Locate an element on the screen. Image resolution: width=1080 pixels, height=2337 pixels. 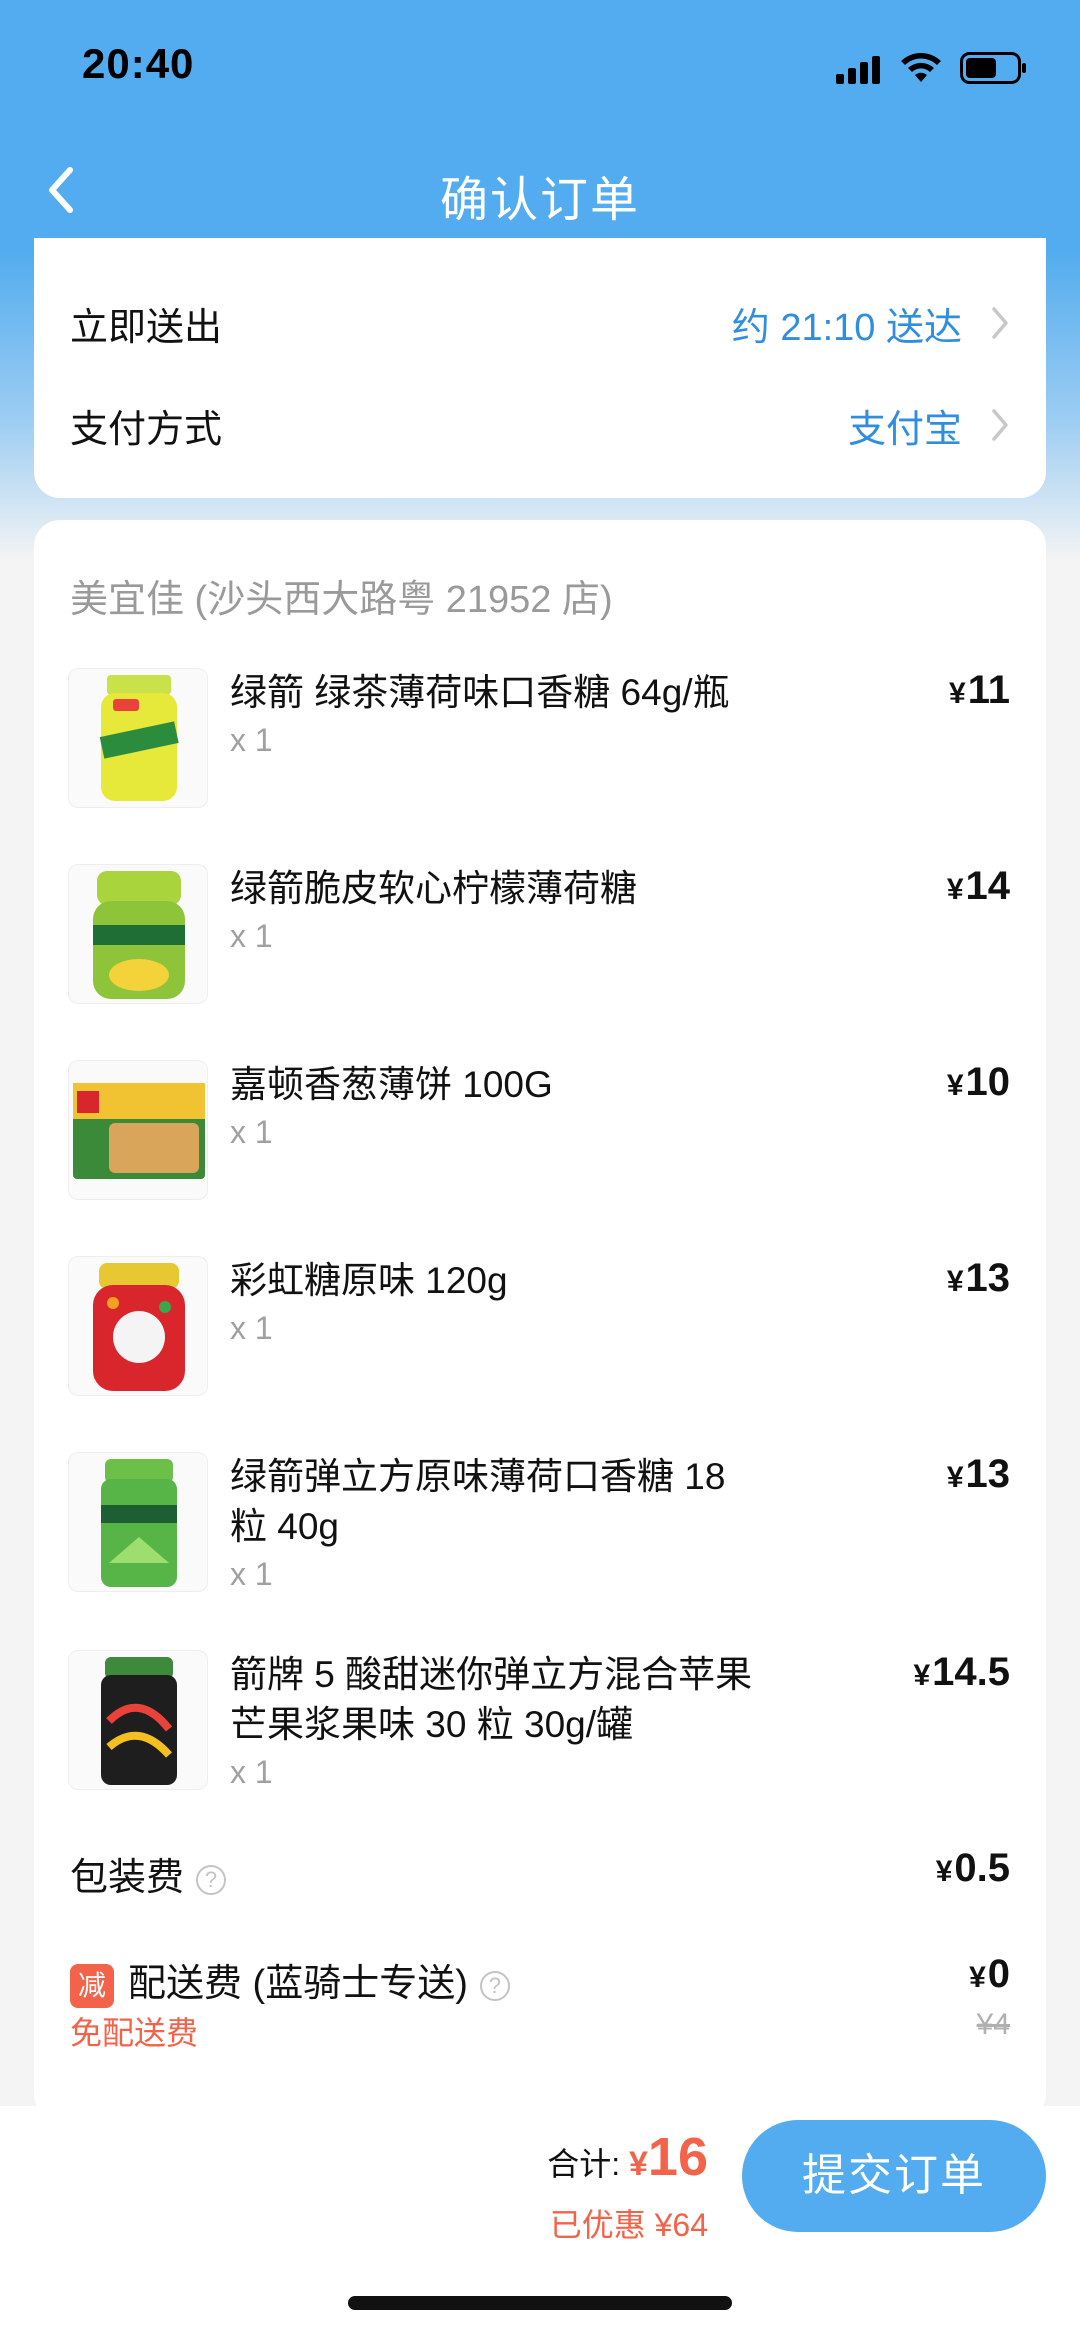
order-item: 绿箭弹立方原味薄荷口香糖 18 粒 40g x 1 ¥13 is located at coordinates (540, 1542).